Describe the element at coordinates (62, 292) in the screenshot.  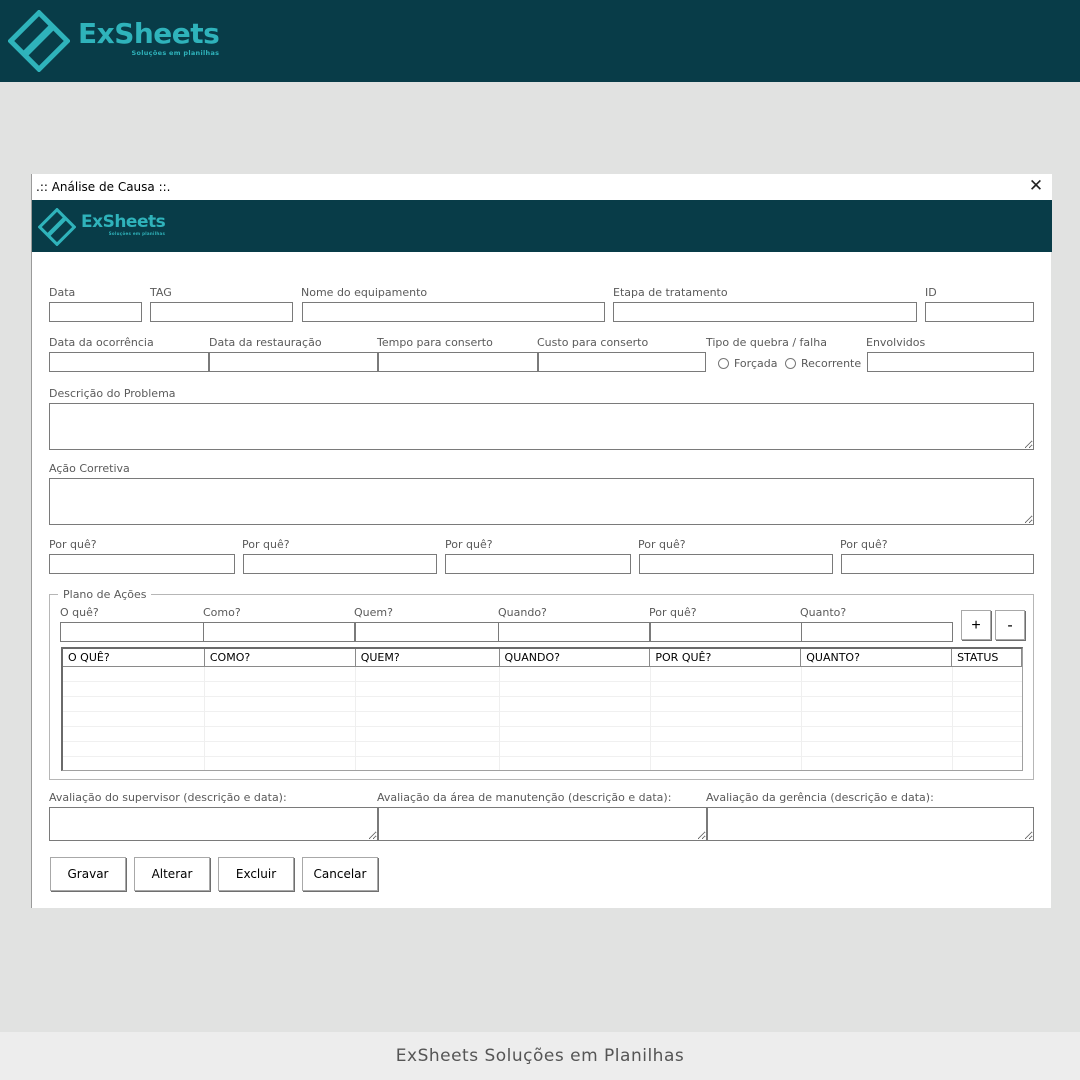
I see `label-data: Data` at that location.